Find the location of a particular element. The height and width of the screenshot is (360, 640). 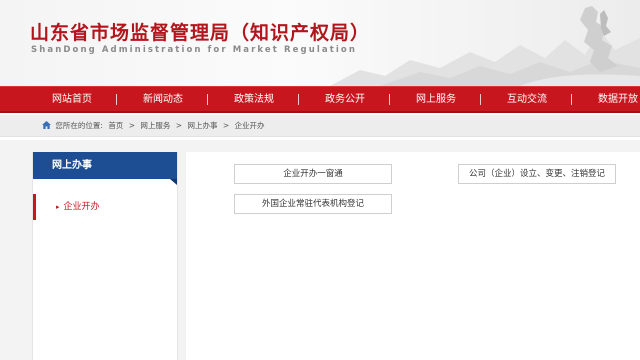

breadcrumb-link-online-affairs: 网上办事 is located at coordinates (202, 125).